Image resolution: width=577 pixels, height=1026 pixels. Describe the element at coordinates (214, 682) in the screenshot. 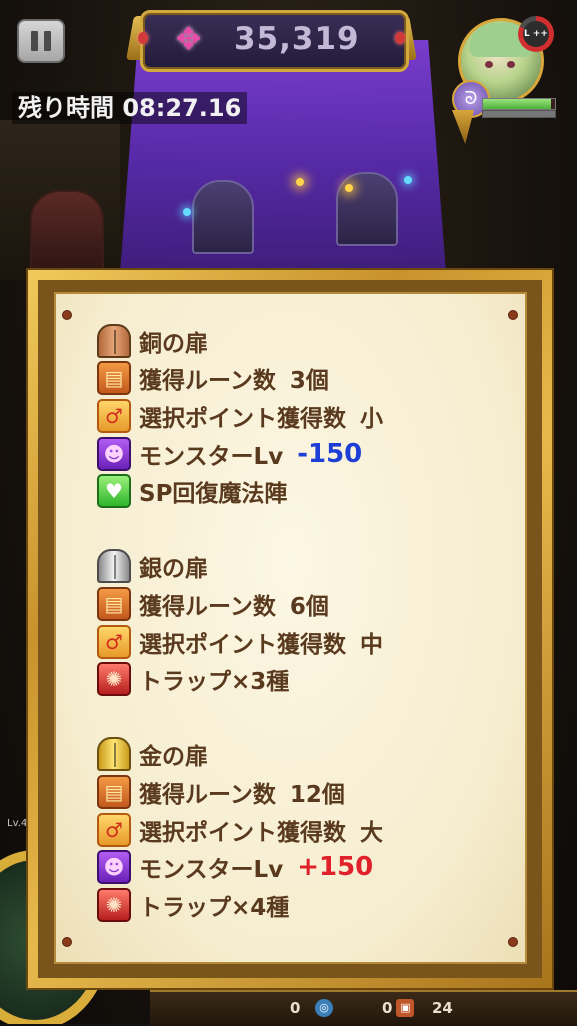

I see `attribute-label: トラップ×3種` at that location.